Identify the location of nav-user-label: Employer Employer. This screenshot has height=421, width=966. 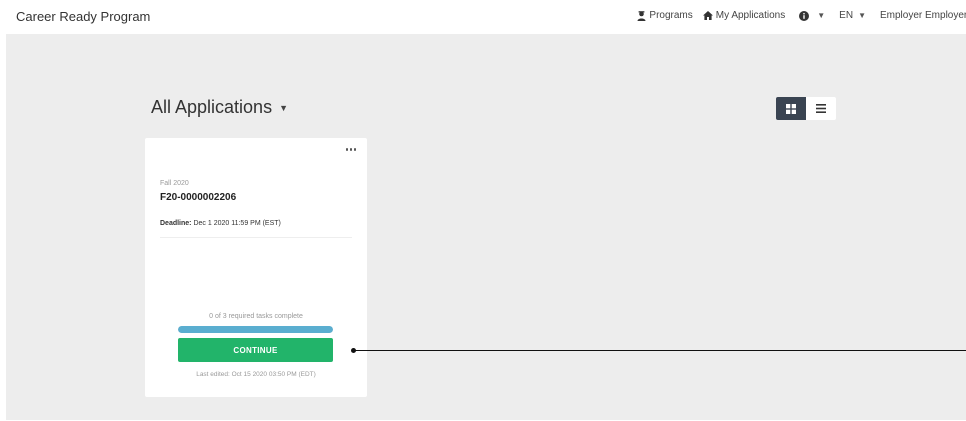
(923, 15).